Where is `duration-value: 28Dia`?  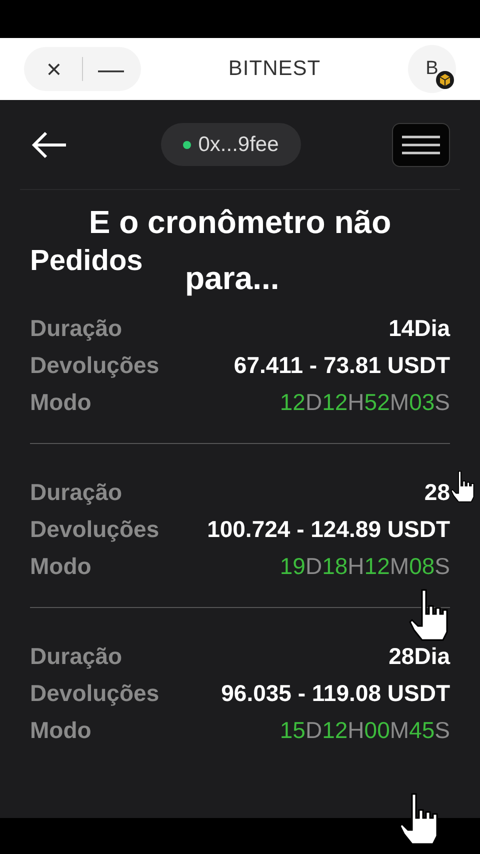
duration-value: 28Dia is located at coordinates (419, 657).